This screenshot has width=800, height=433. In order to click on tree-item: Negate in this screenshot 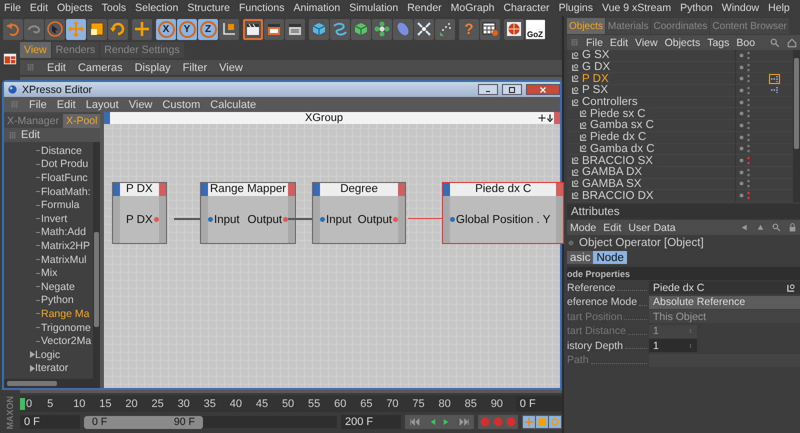, I will do `click(58, 286)`.